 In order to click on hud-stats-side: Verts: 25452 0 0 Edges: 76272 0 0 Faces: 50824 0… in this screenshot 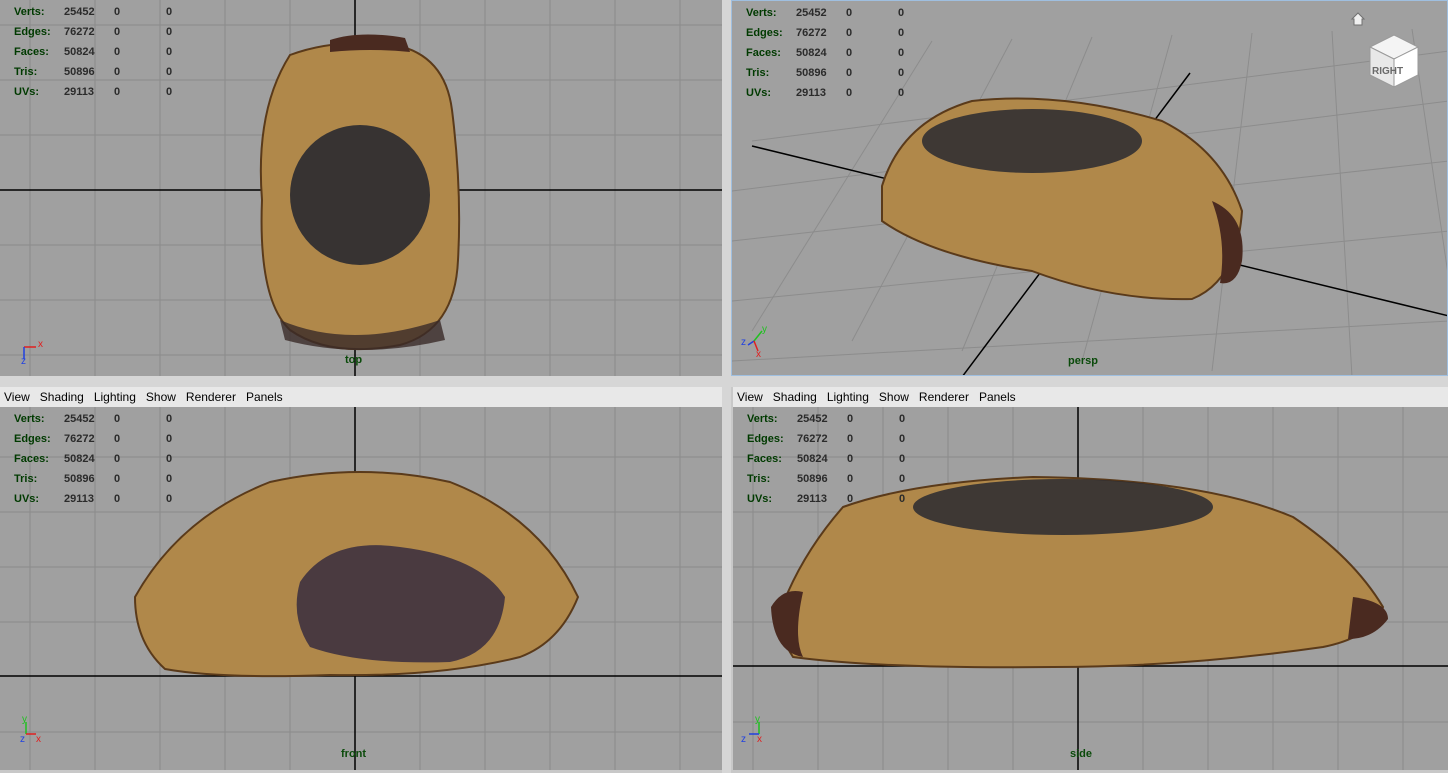, I will do `click(826, 459)`.